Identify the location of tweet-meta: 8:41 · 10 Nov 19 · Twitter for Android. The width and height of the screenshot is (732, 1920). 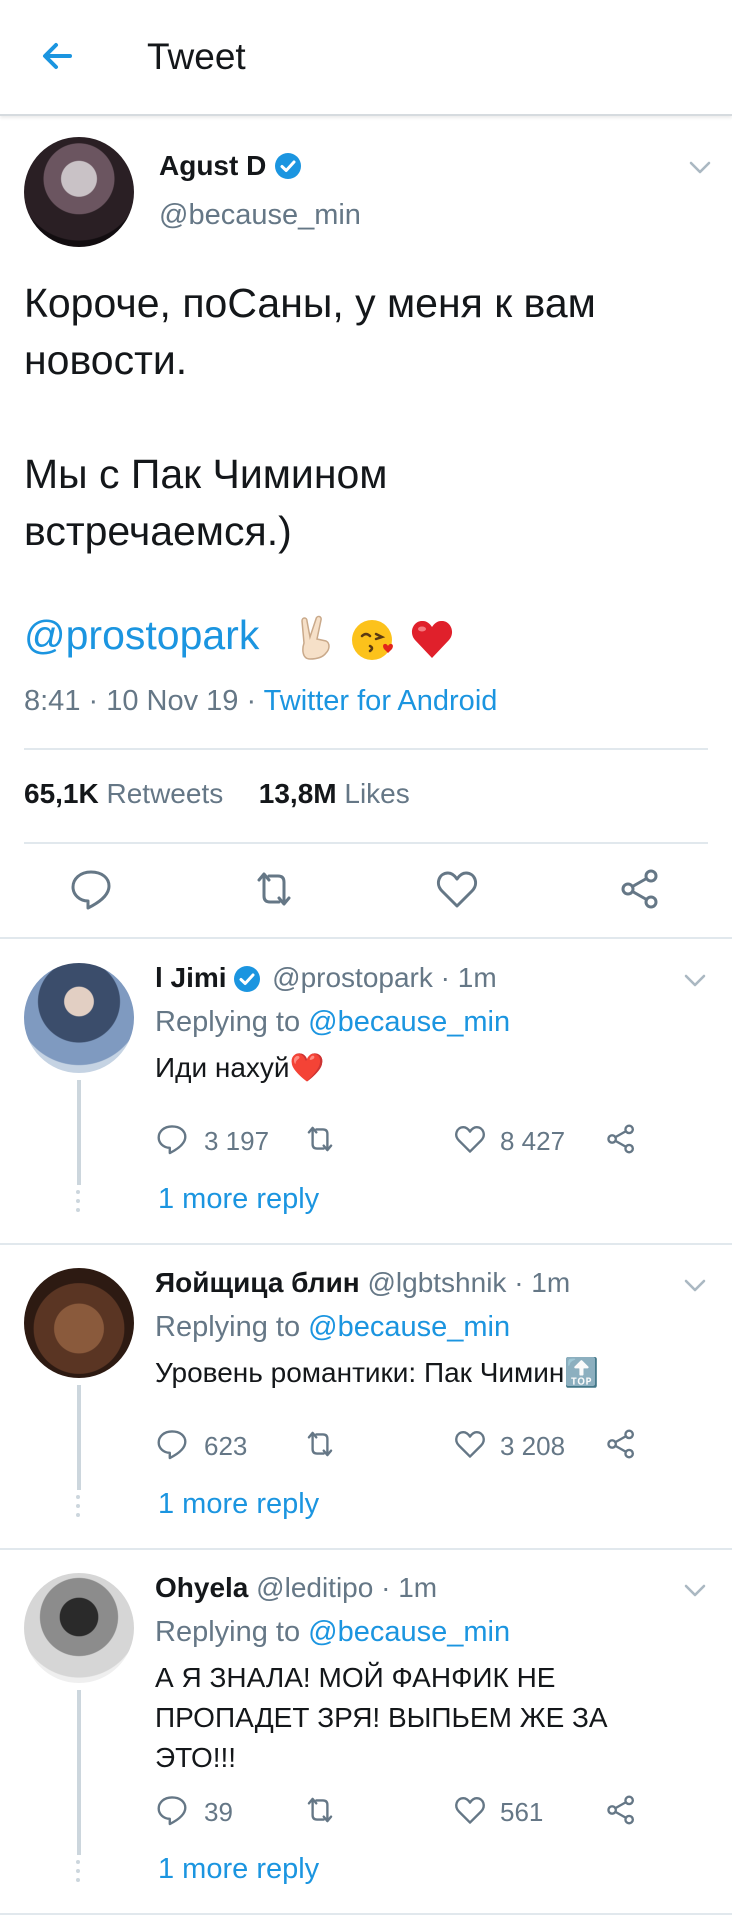
(260, 701).